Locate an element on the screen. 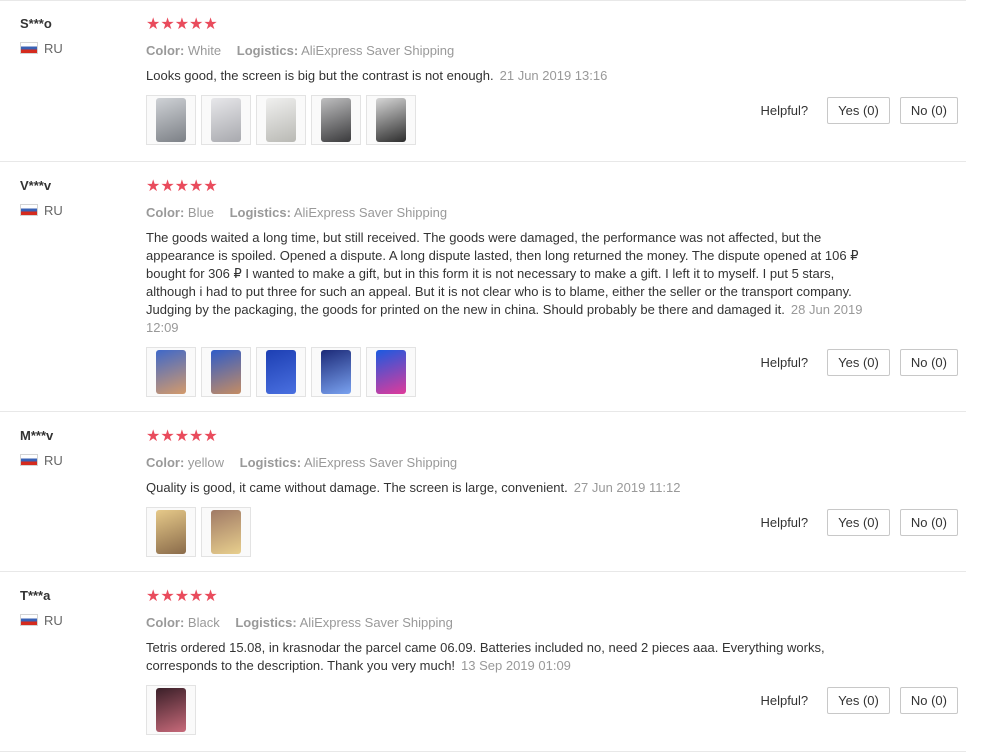 Image resolution: width=983 pixels, height=753 pixels. color-value: Blue is located at coordinates (200, 212).